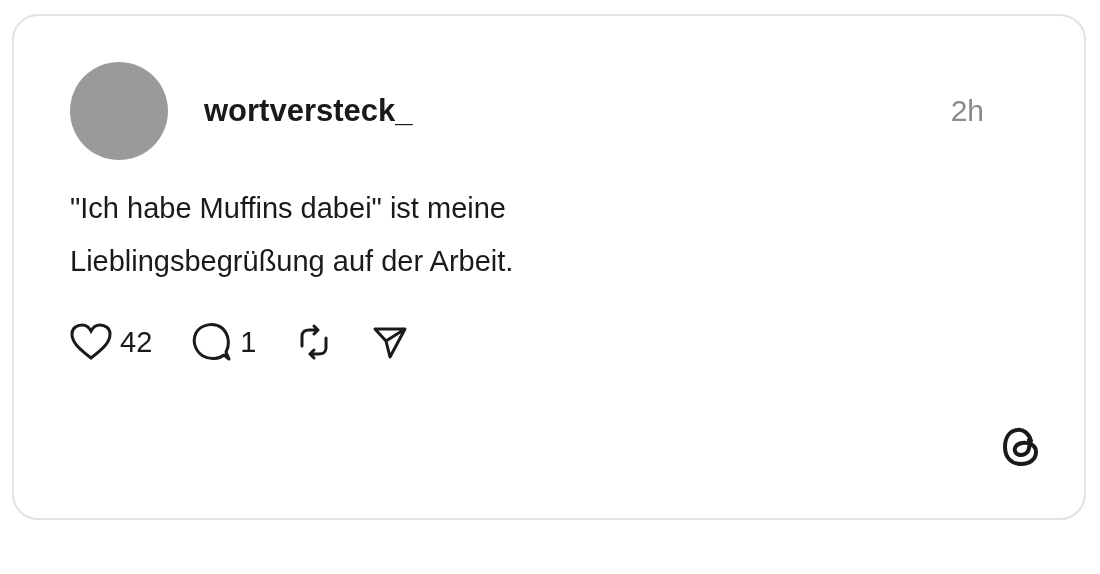  Describe the element at coordinates (91, 342) in the screenshot. I see `heart-icon` at that location.